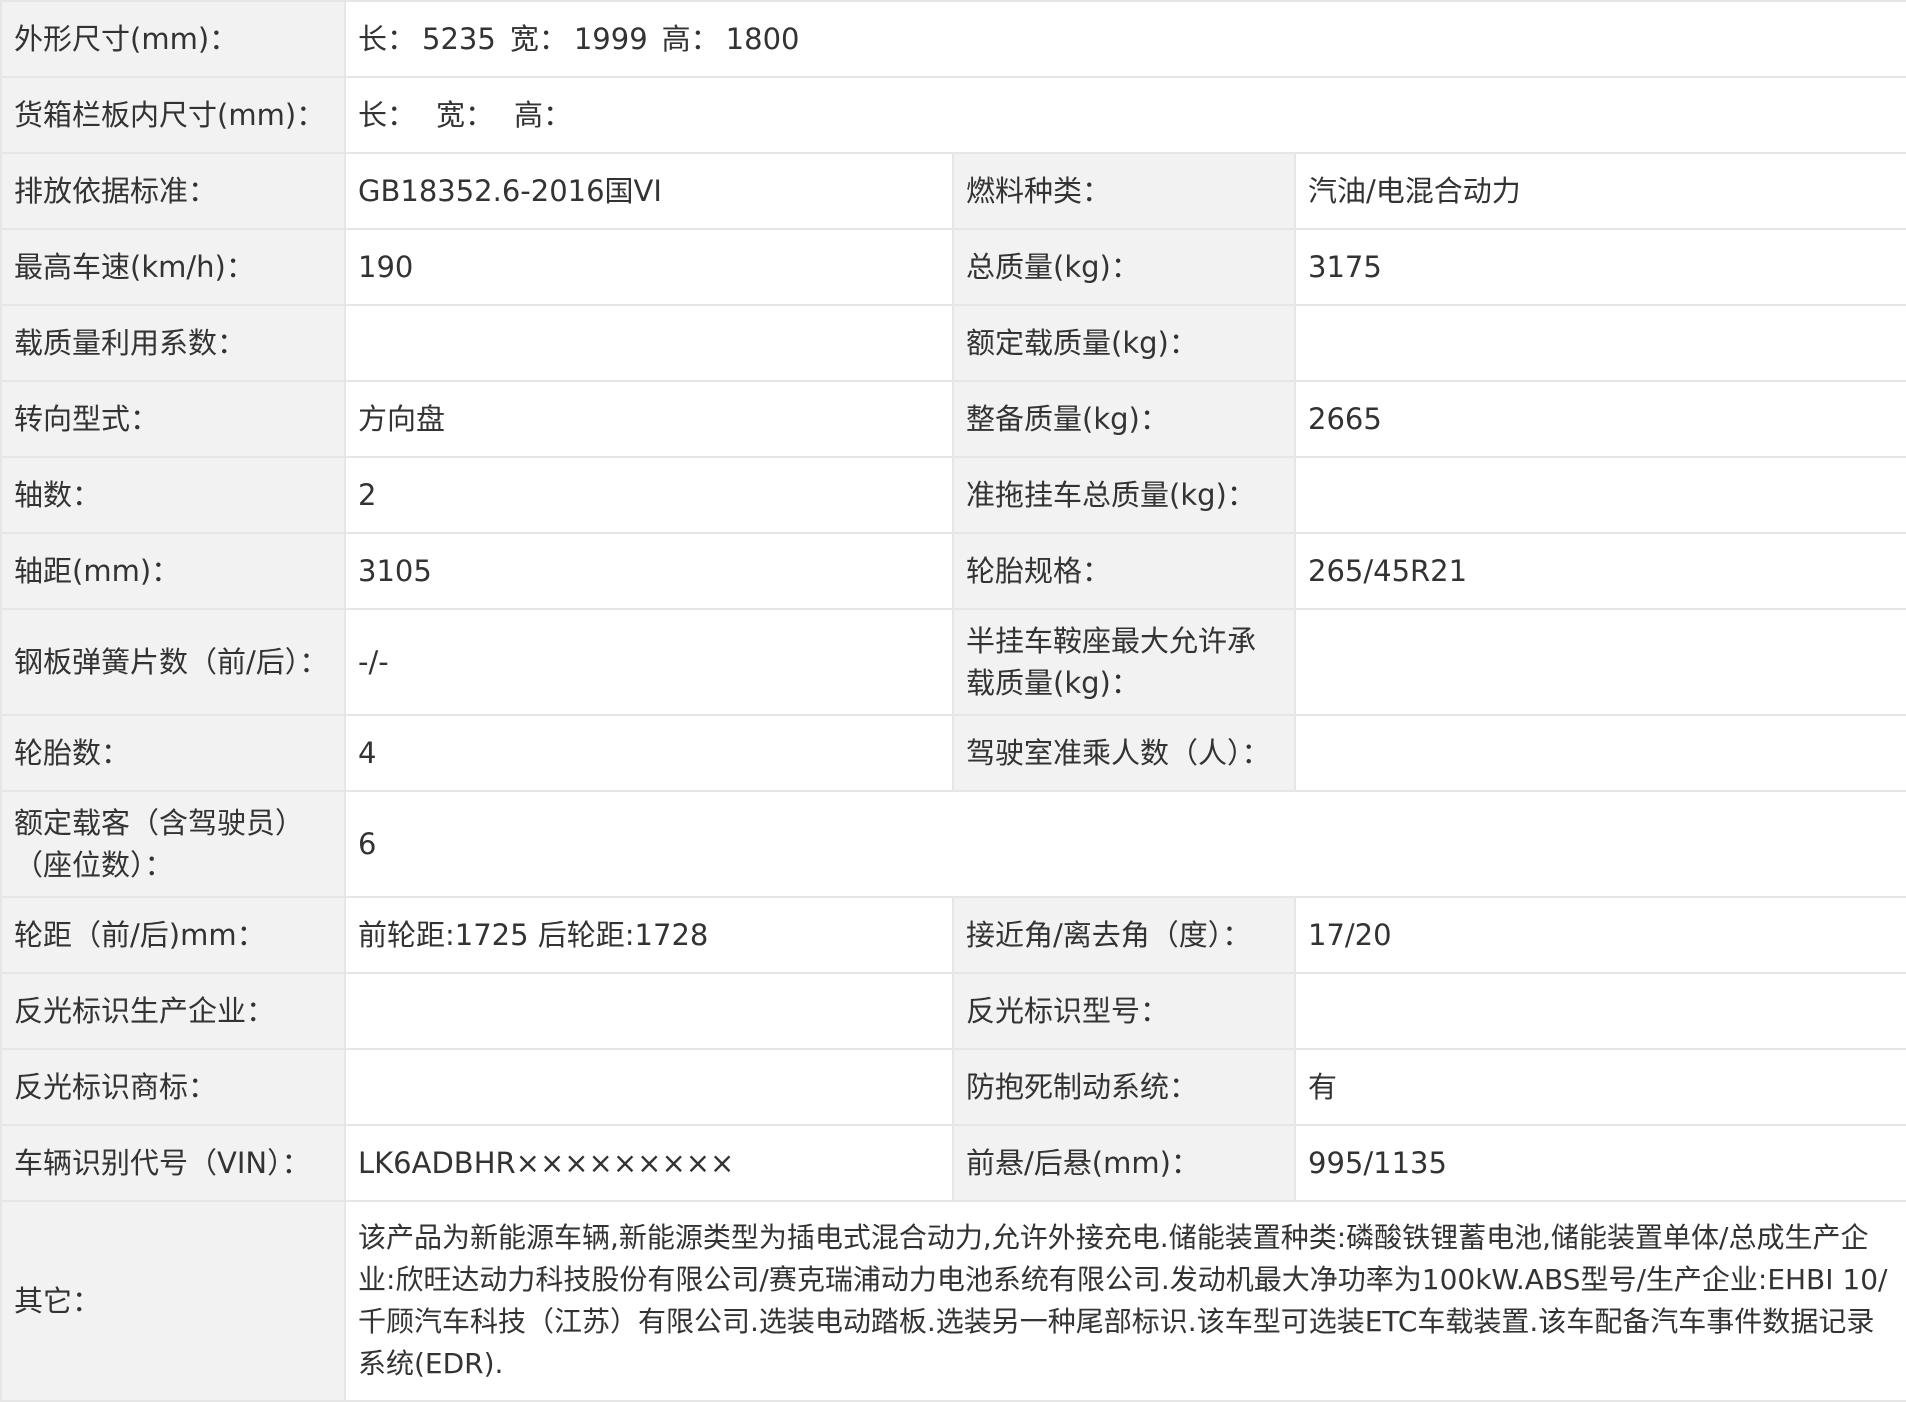  Describe the element at coordinates (649, 191) in the screenshot. I see `spec-value-left: GB18352.6-2016国VI` at that location.